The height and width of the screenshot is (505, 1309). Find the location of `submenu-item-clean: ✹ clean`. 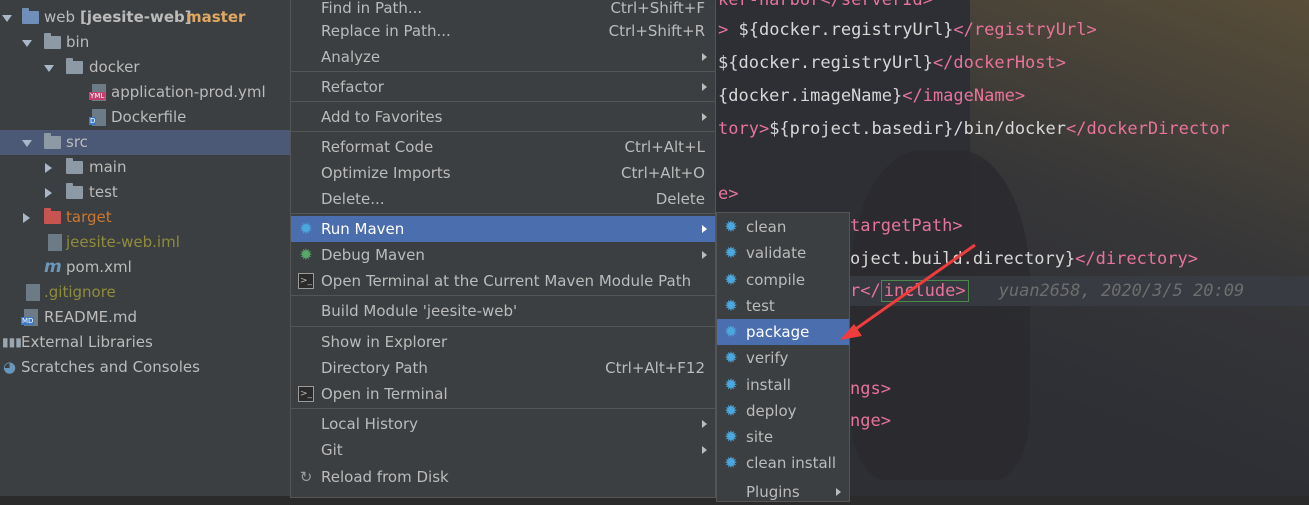

submenu-item-clean: ✹ clean is located at coordinates (783, 227).